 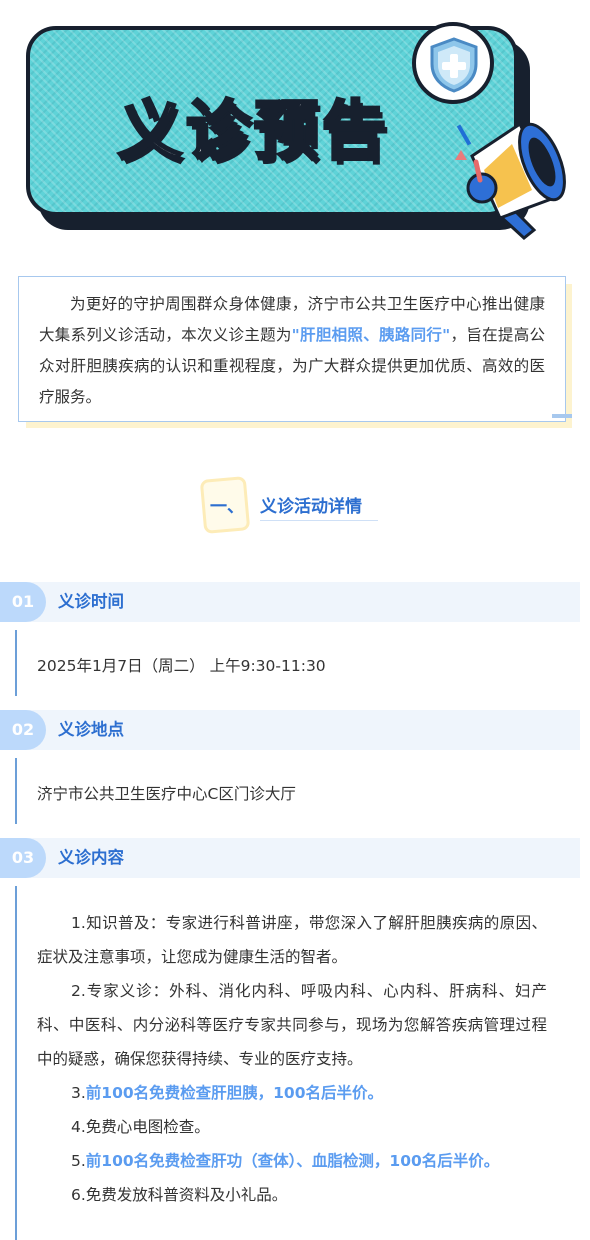 What do you see at coordinates (510, 185) in the screenshot?
I see `megaphone-icon` at bounding box center [510, 185].